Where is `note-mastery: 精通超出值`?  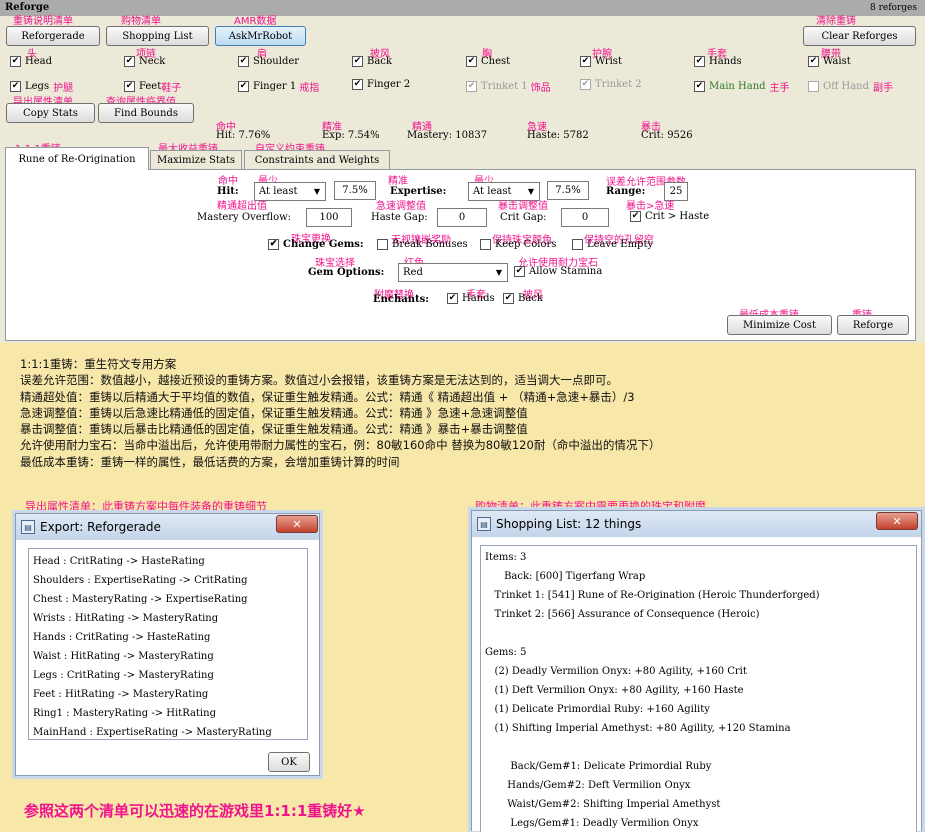 note-mastery: 精通超出值 is located at coordinates (242, 206).